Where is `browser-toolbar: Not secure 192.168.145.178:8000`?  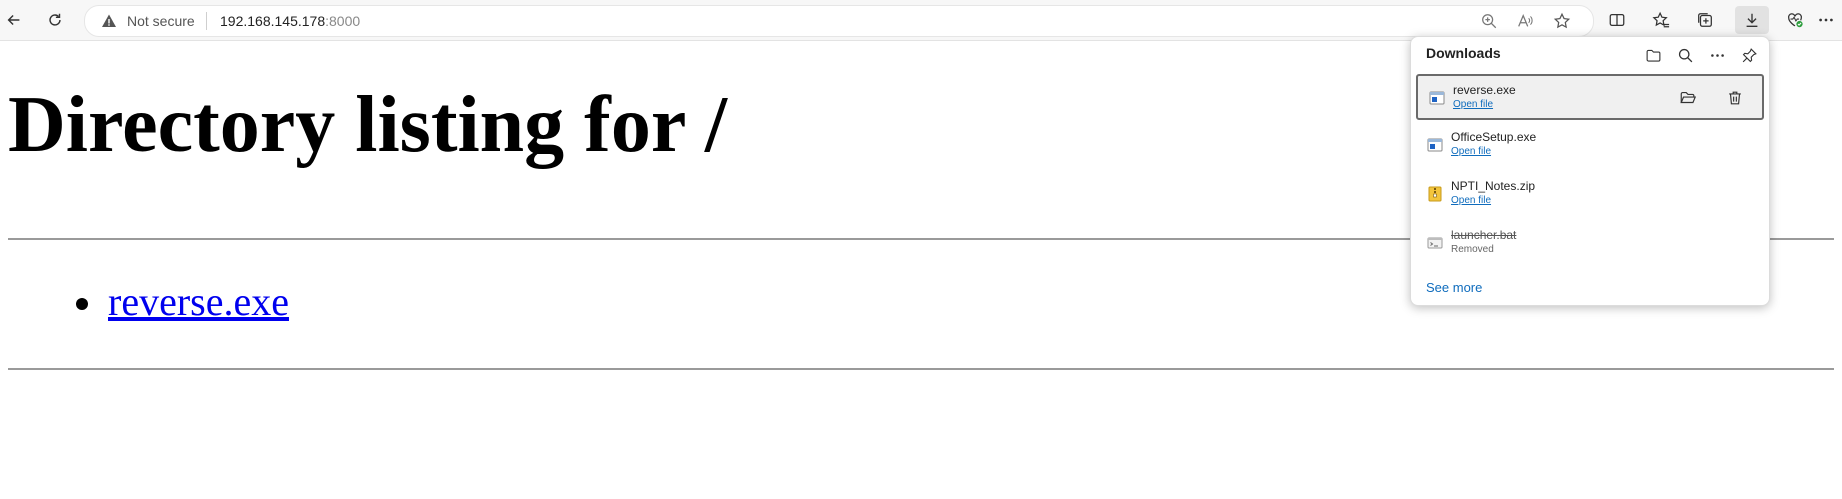
browser-toolbar: Not secure 192.168.145.178:8000 is located at coordinates (921, 20).